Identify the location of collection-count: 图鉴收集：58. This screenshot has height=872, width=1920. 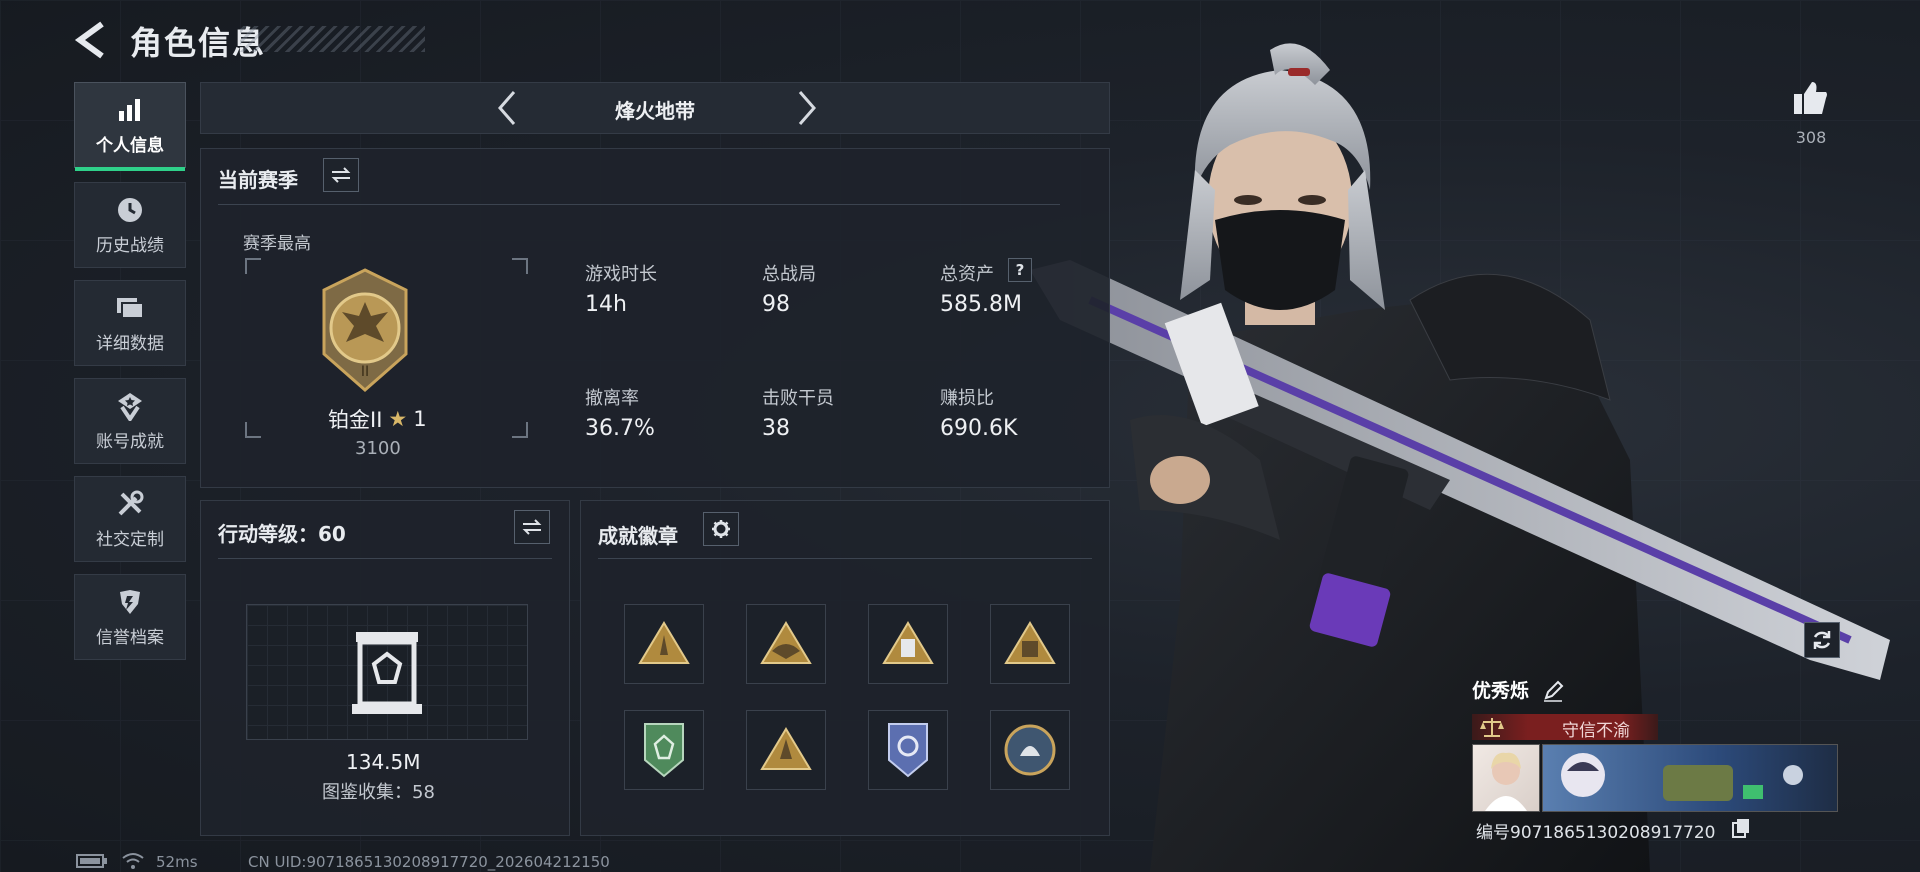
(378, 792).